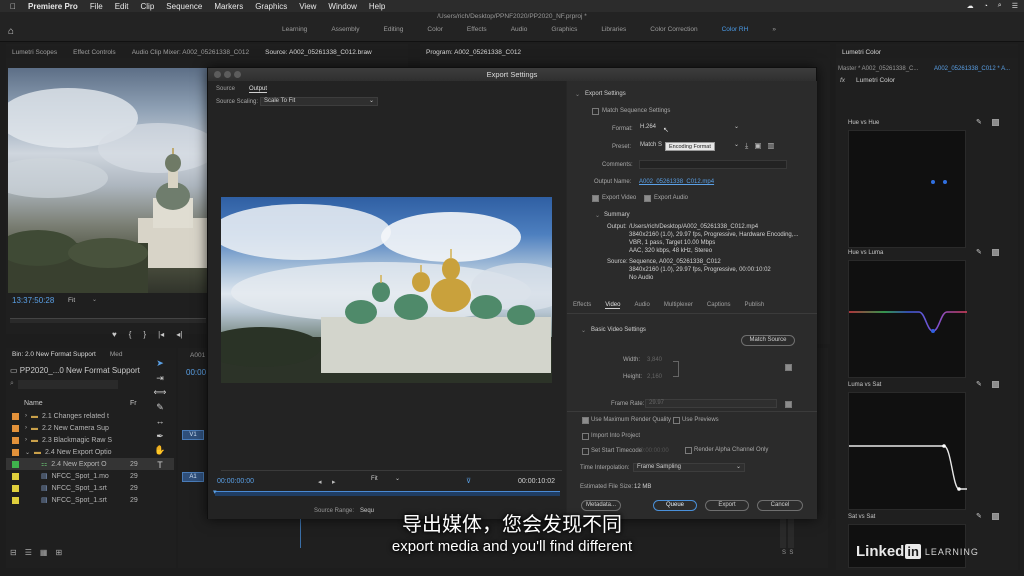 This screenshot has height=576, width=1024. Describe the element at coordinates (595, 198) in the screenshot. I see `export-video-checkbox` at that location.